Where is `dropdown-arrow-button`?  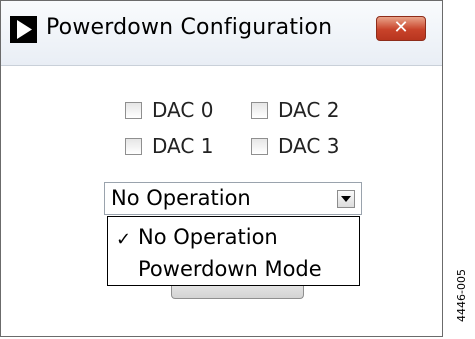
dropdown-arrow-button is located at coordinates (346, 199).